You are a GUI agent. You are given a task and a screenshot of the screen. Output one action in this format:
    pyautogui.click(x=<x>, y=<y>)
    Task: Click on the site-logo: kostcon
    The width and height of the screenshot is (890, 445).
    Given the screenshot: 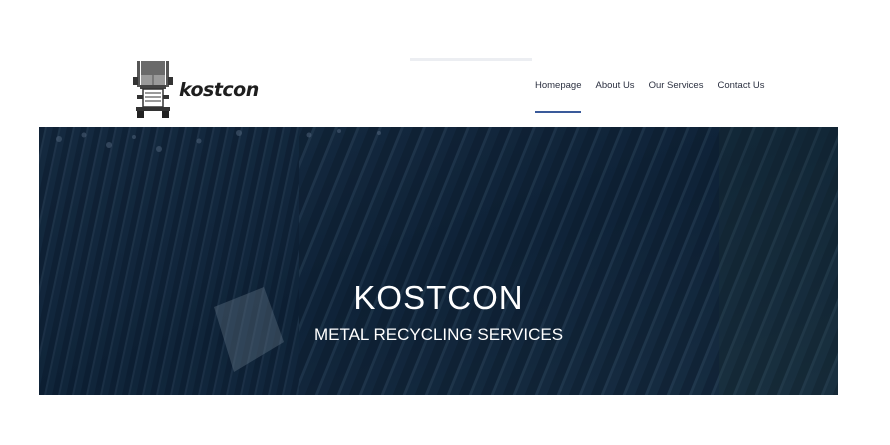 What is the action you would take?
    pyautogui.click(x=200, y=89)
    